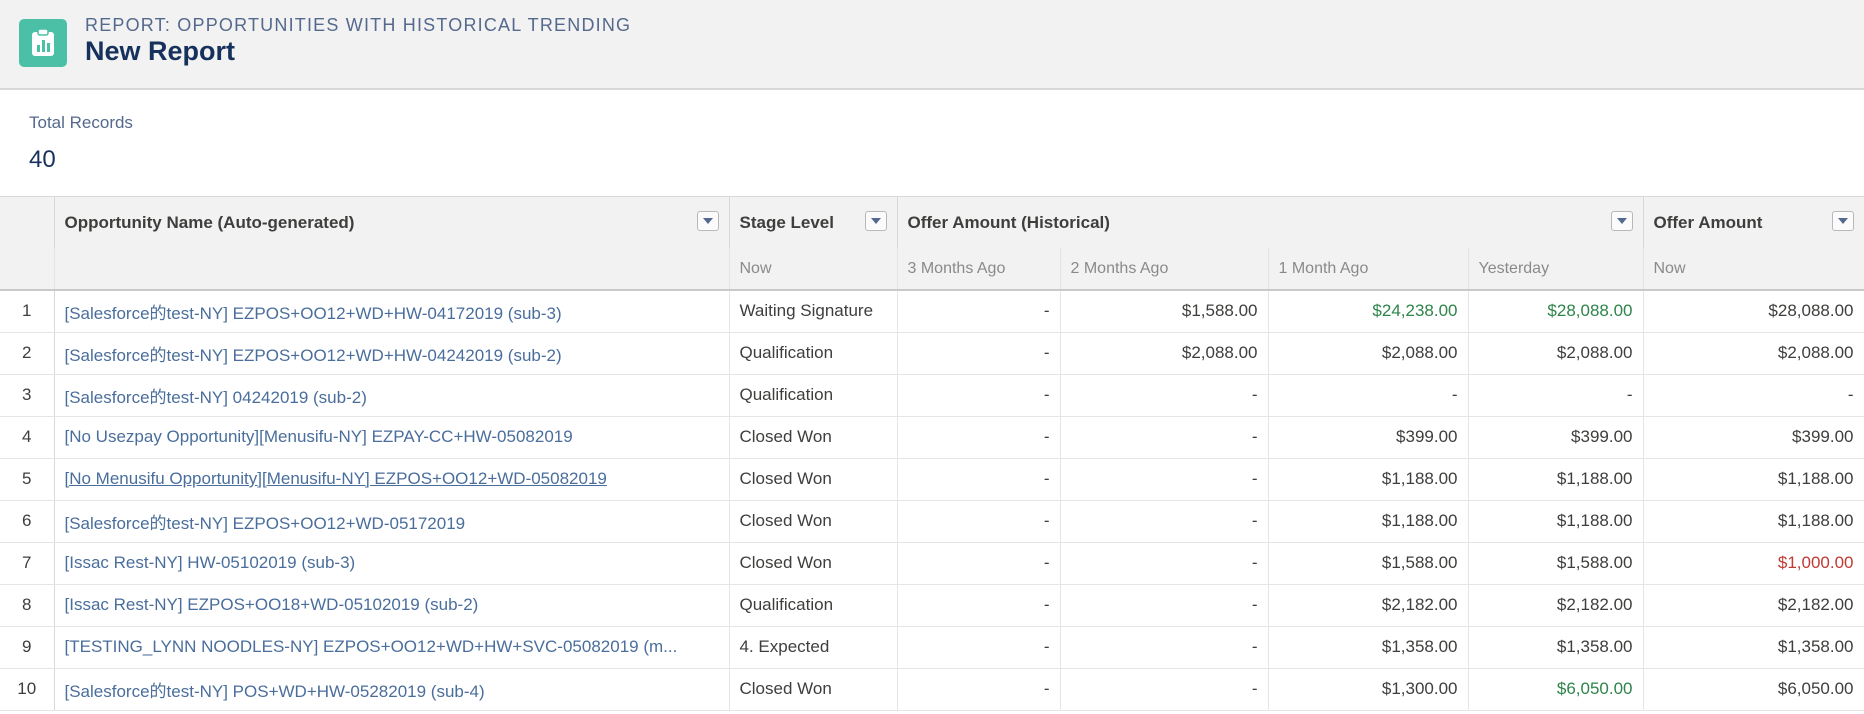 This screenshot has width=1864, height=714. I want to click on offer-now-cell: $1,358.00, so click(1753, 647).